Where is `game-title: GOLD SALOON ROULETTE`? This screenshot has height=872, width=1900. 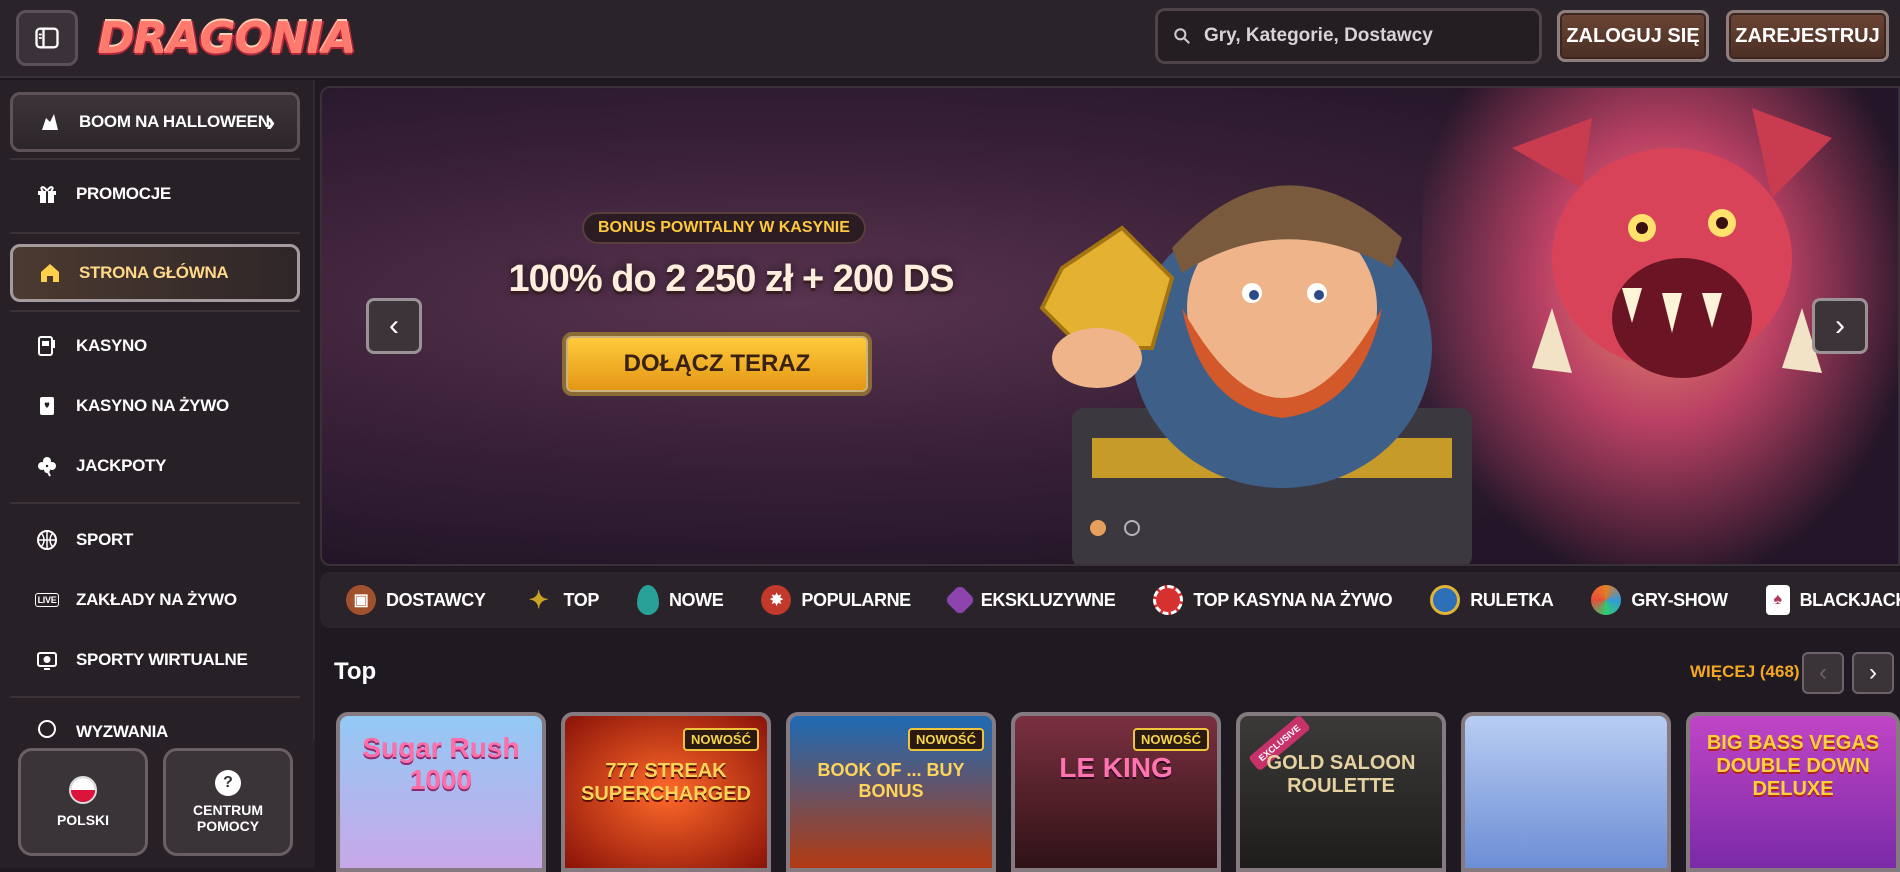
game-title: GOLD SALOON ROULETTE is located at coordinates (1341, 774).